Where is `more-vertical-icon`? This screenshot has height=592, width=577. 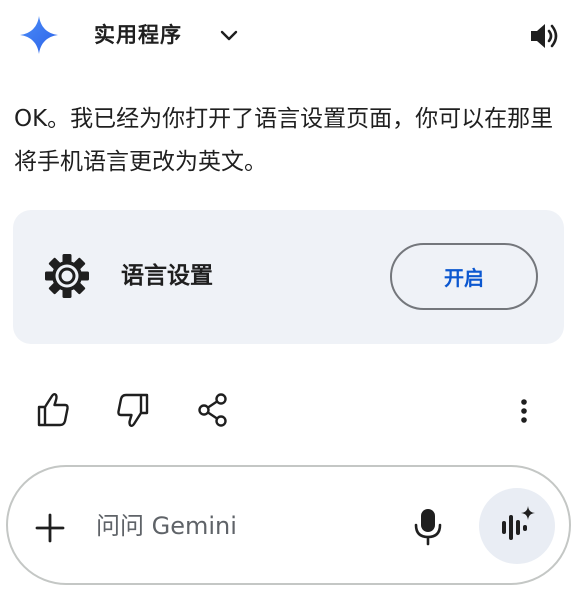 more-vertical-icon is located at coordinates (524, 410).